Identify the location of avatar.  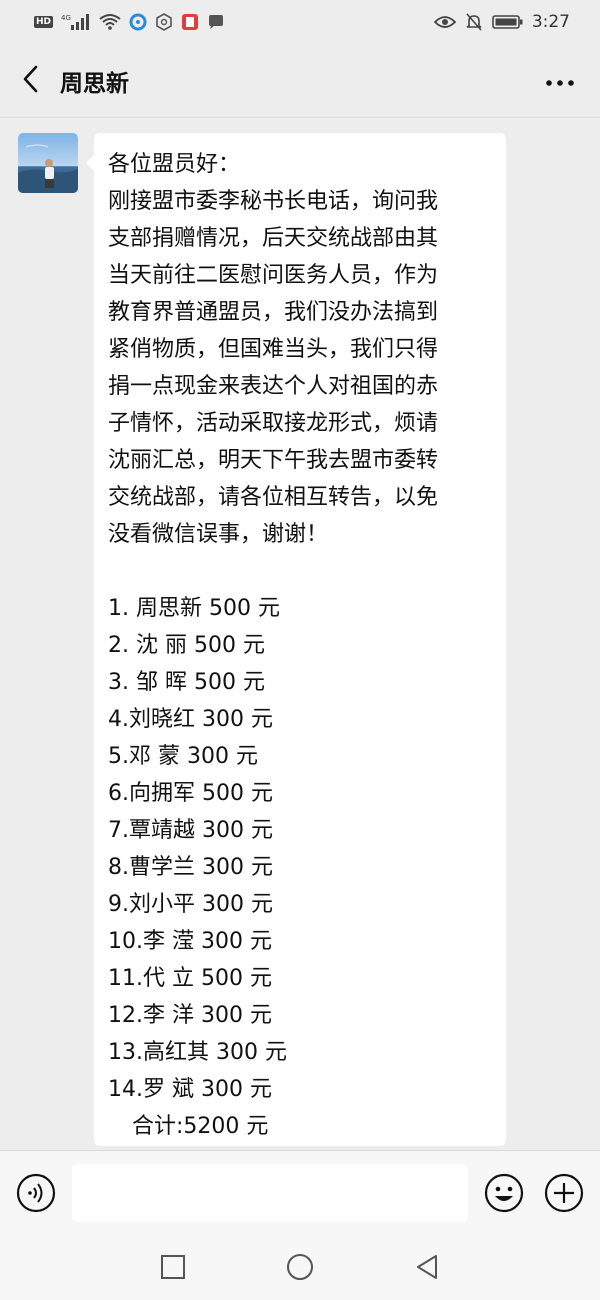
(48, 163).